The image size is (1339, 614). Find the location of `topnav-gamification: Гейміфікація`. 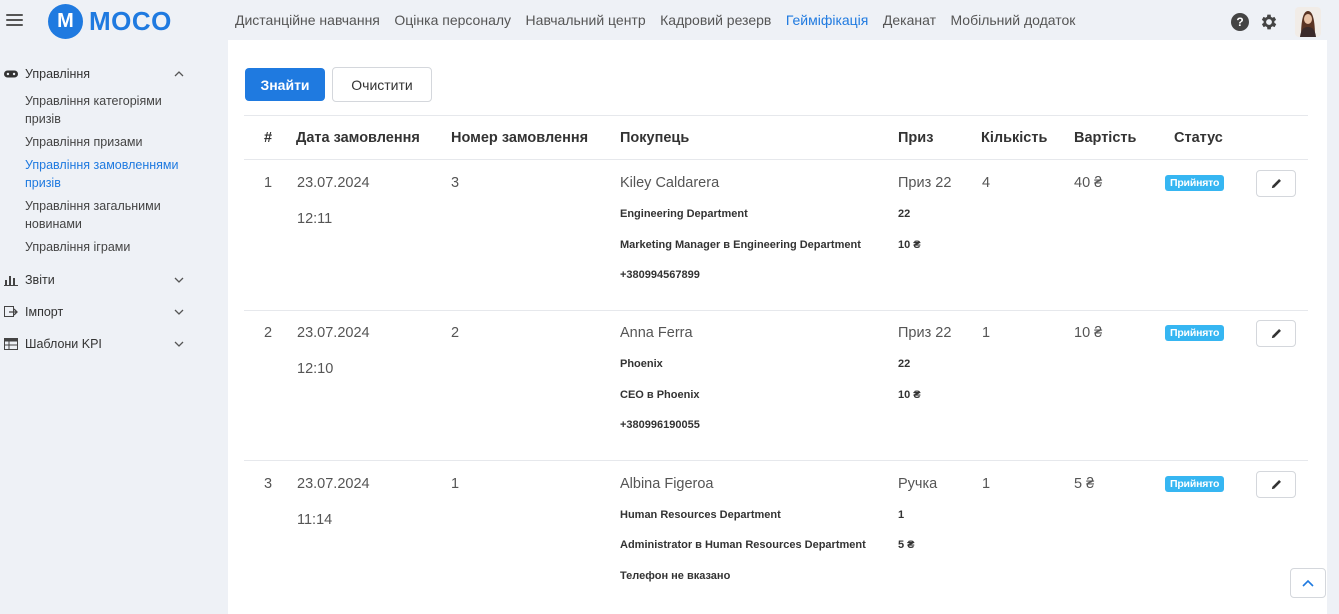

topnav-gamification: Гейміфікація is located at coordinates (827, 20).